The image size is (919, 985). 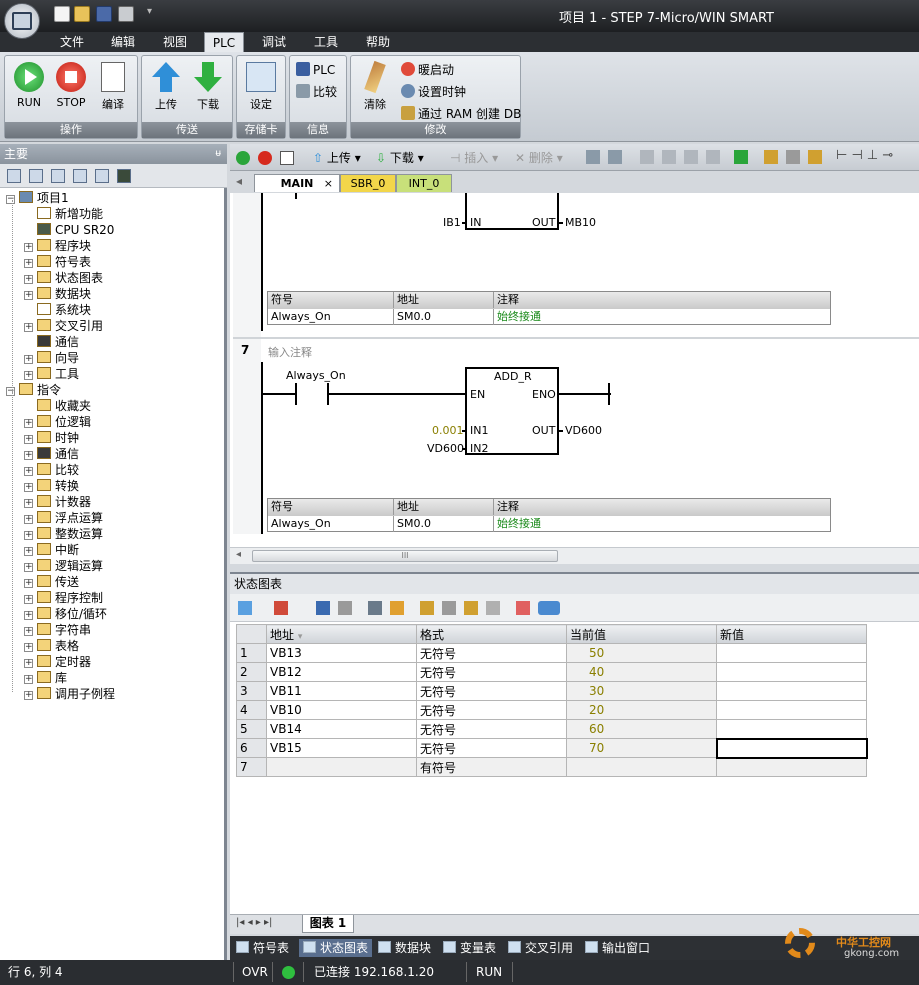 What do you see at coordinates (448, 430) in the screenshot?
I see `in1-value: 0.001` at bounding box center [448, 430].